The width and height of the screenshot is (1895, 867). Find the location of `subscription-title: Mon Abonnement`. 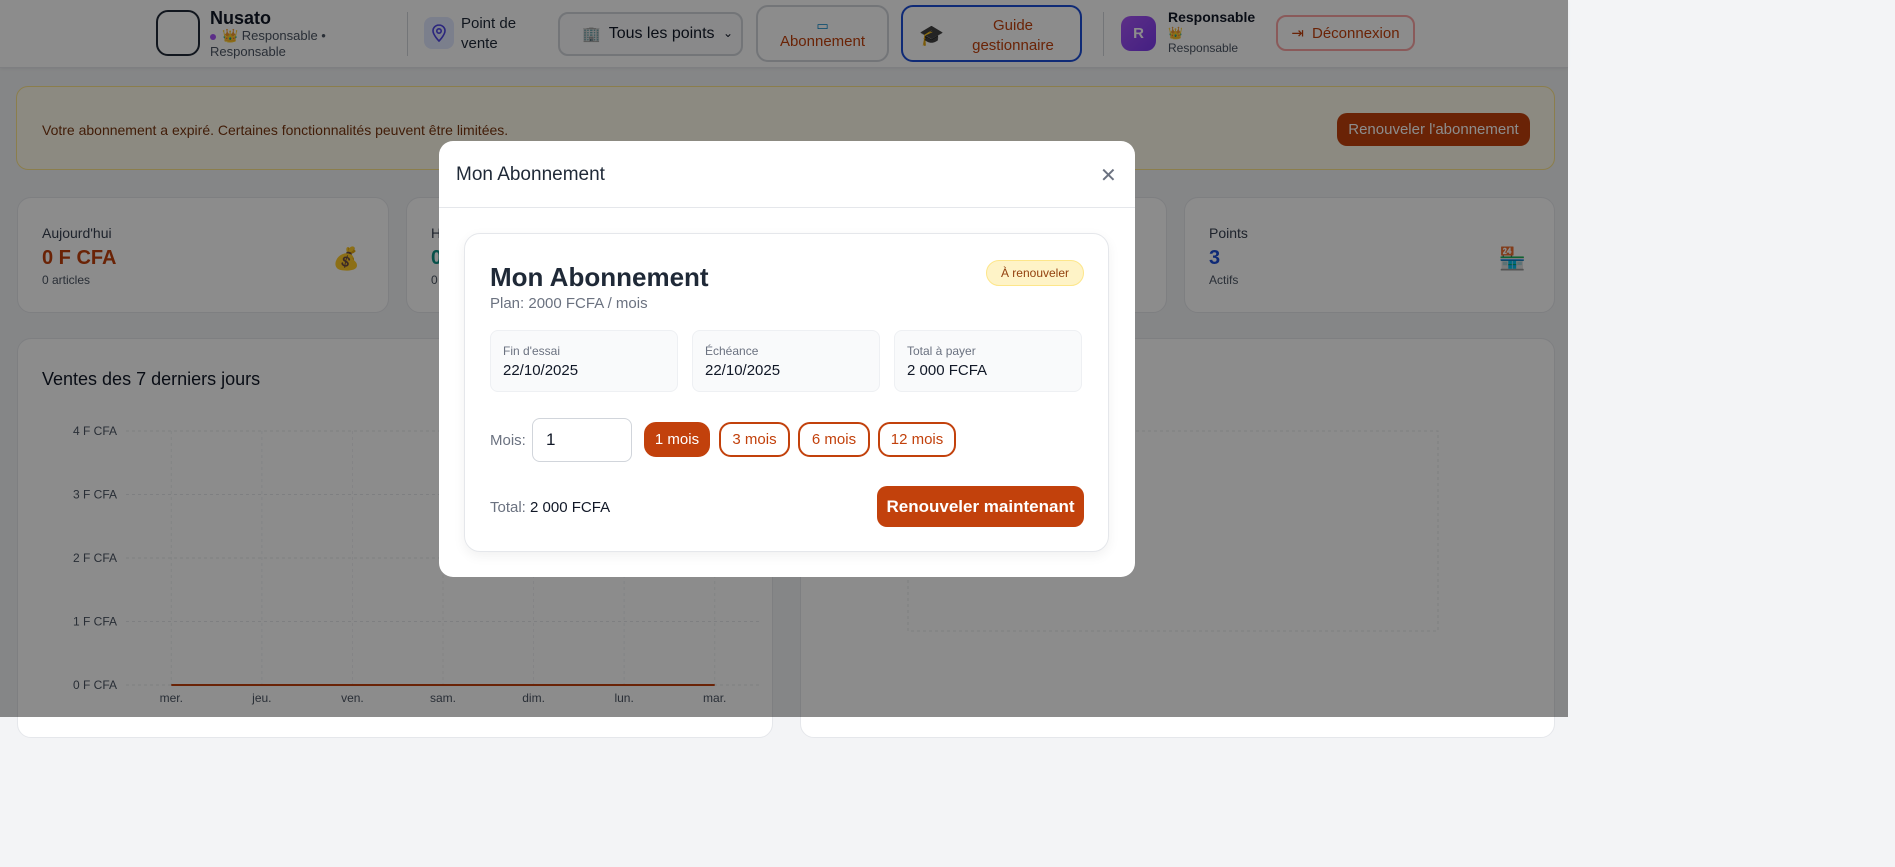

subscription-title: Mon Abonnement is located at coordinates (599, 277).